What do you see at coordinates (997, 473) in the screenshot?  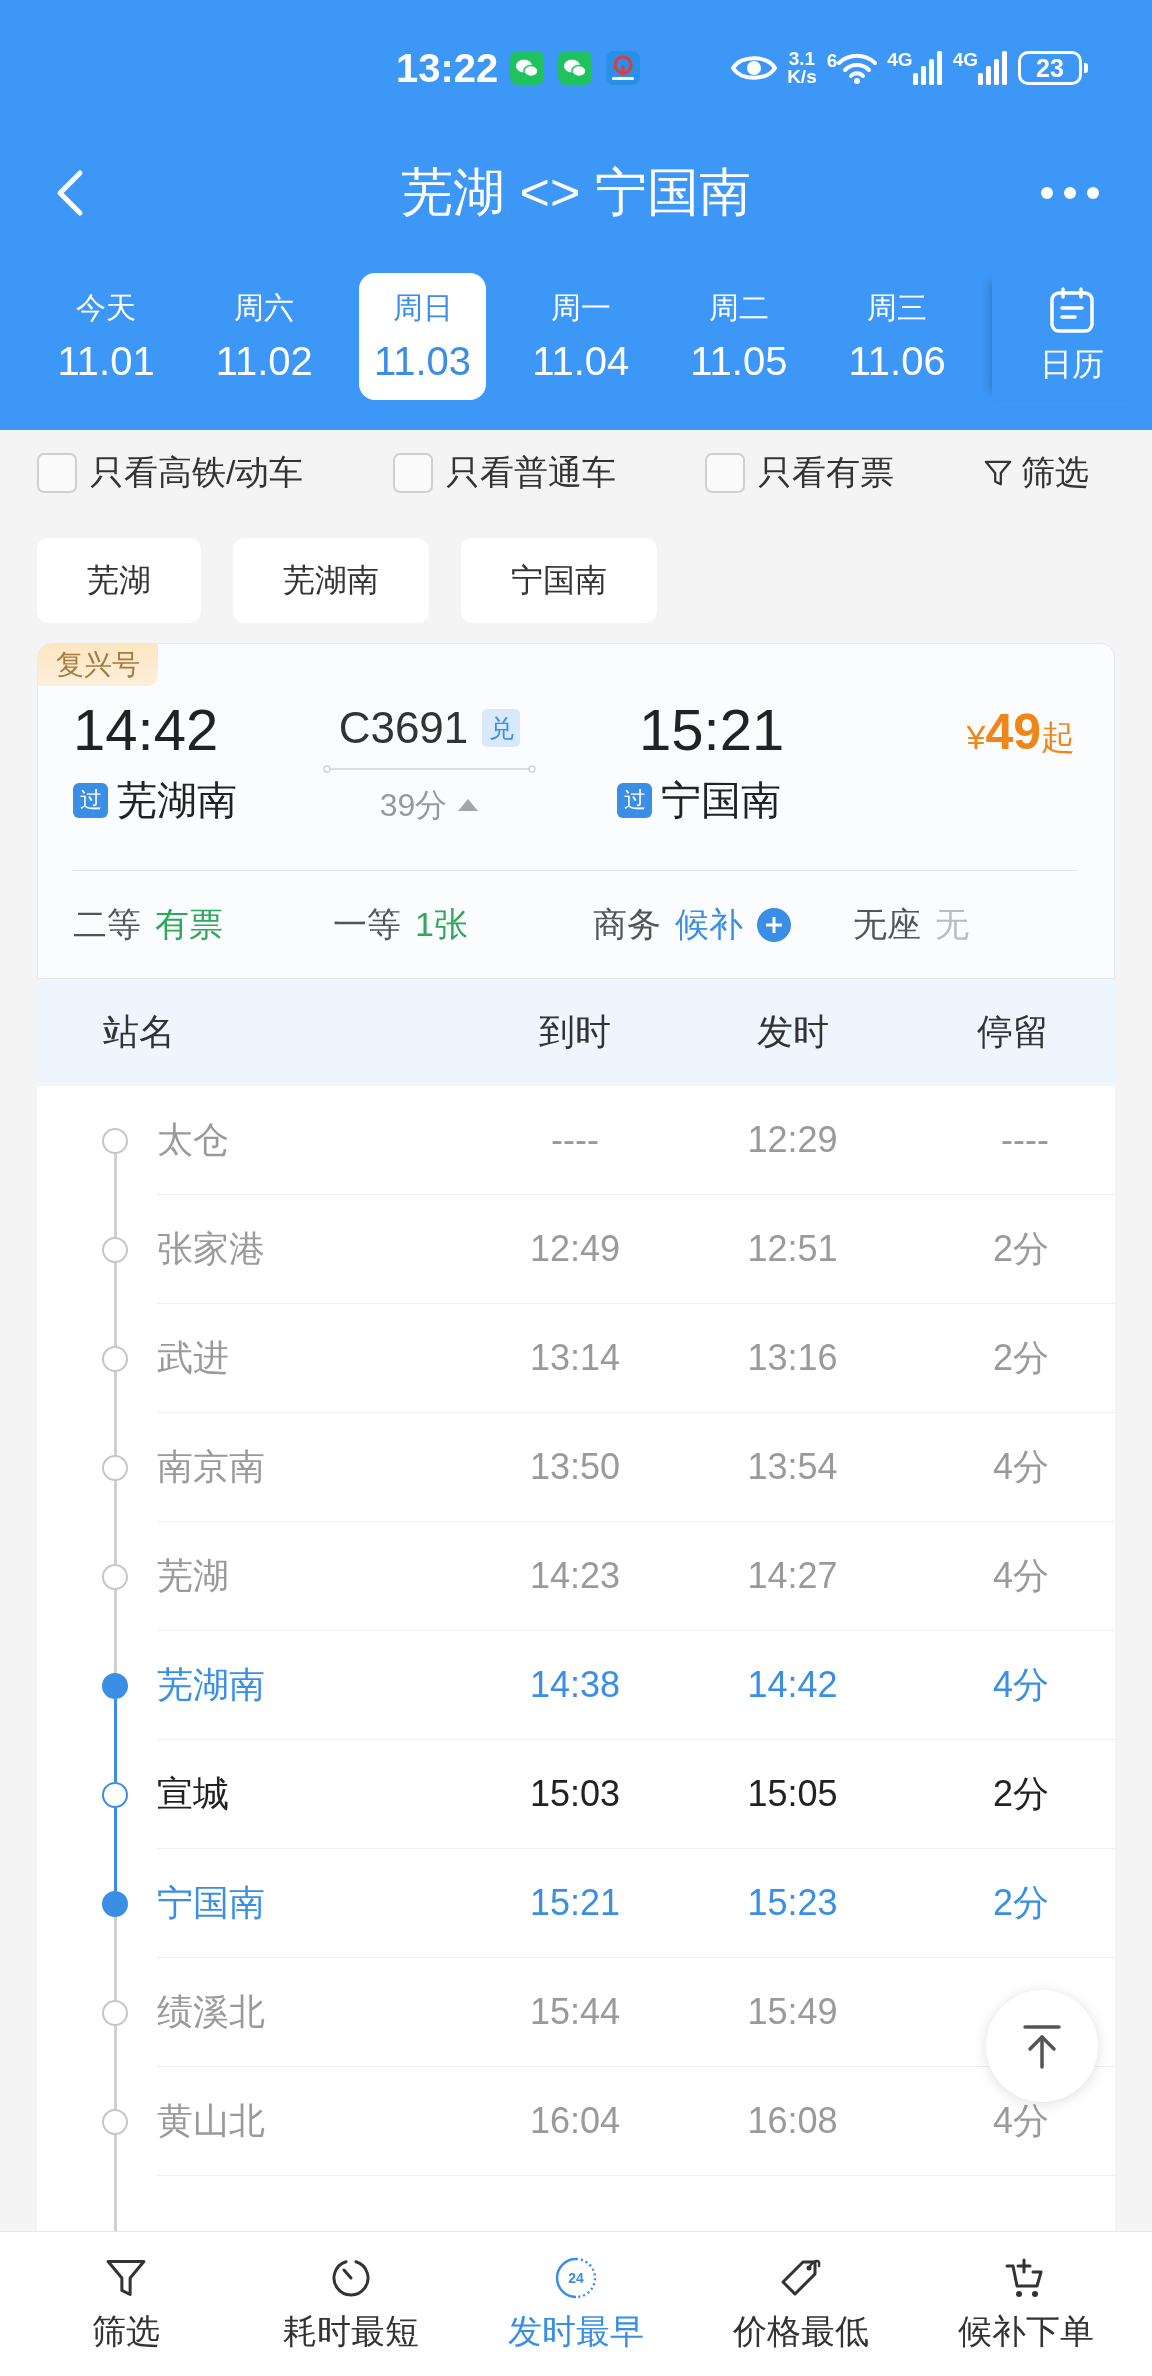 I see `filter-icon` at bounding box center [997, 473].